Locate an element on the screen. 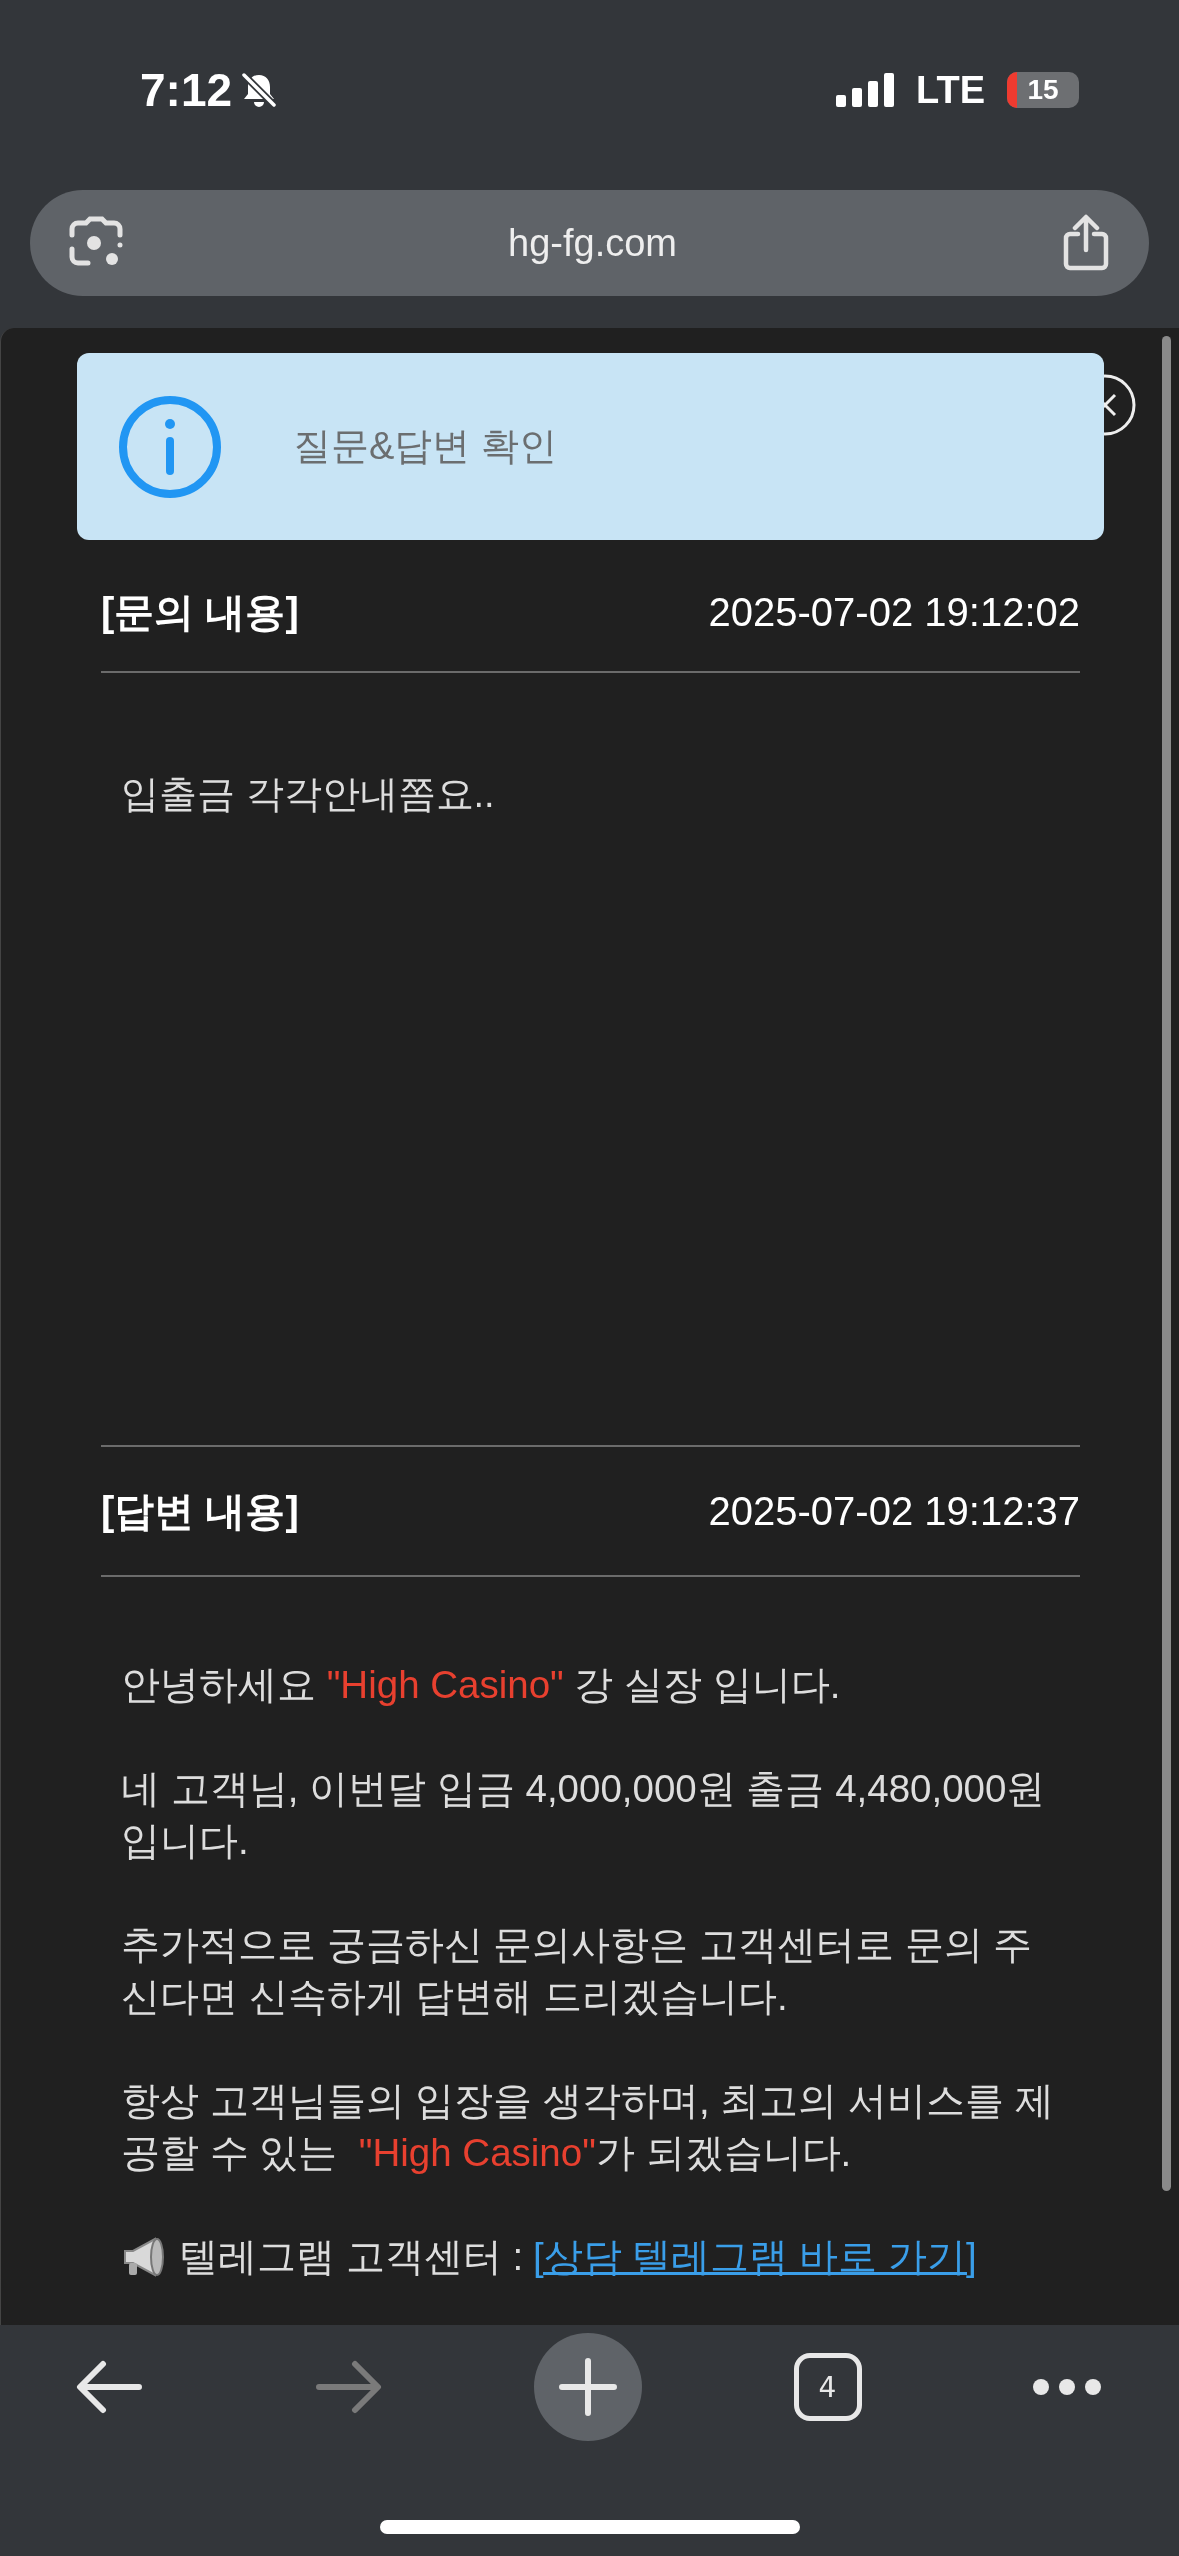 The width and height of the screenshot is (1179, 2556). address-bar: hg-fg.com is located at coordinates (589, 243).